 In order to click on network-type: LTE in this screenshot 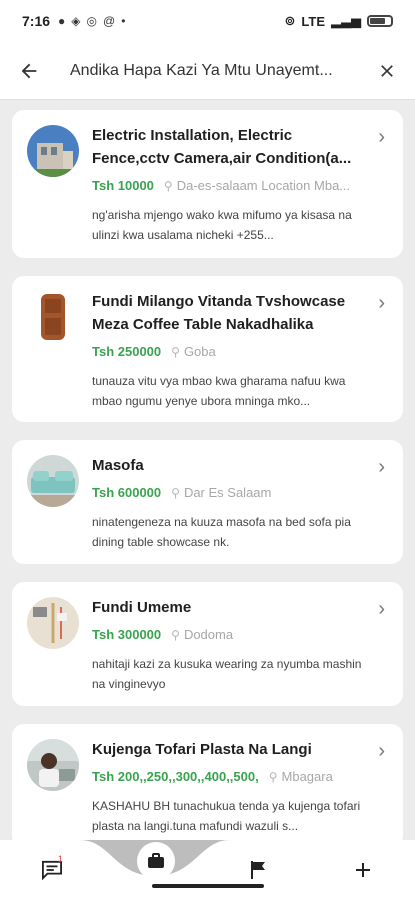, I will do `click(313, 21)`.